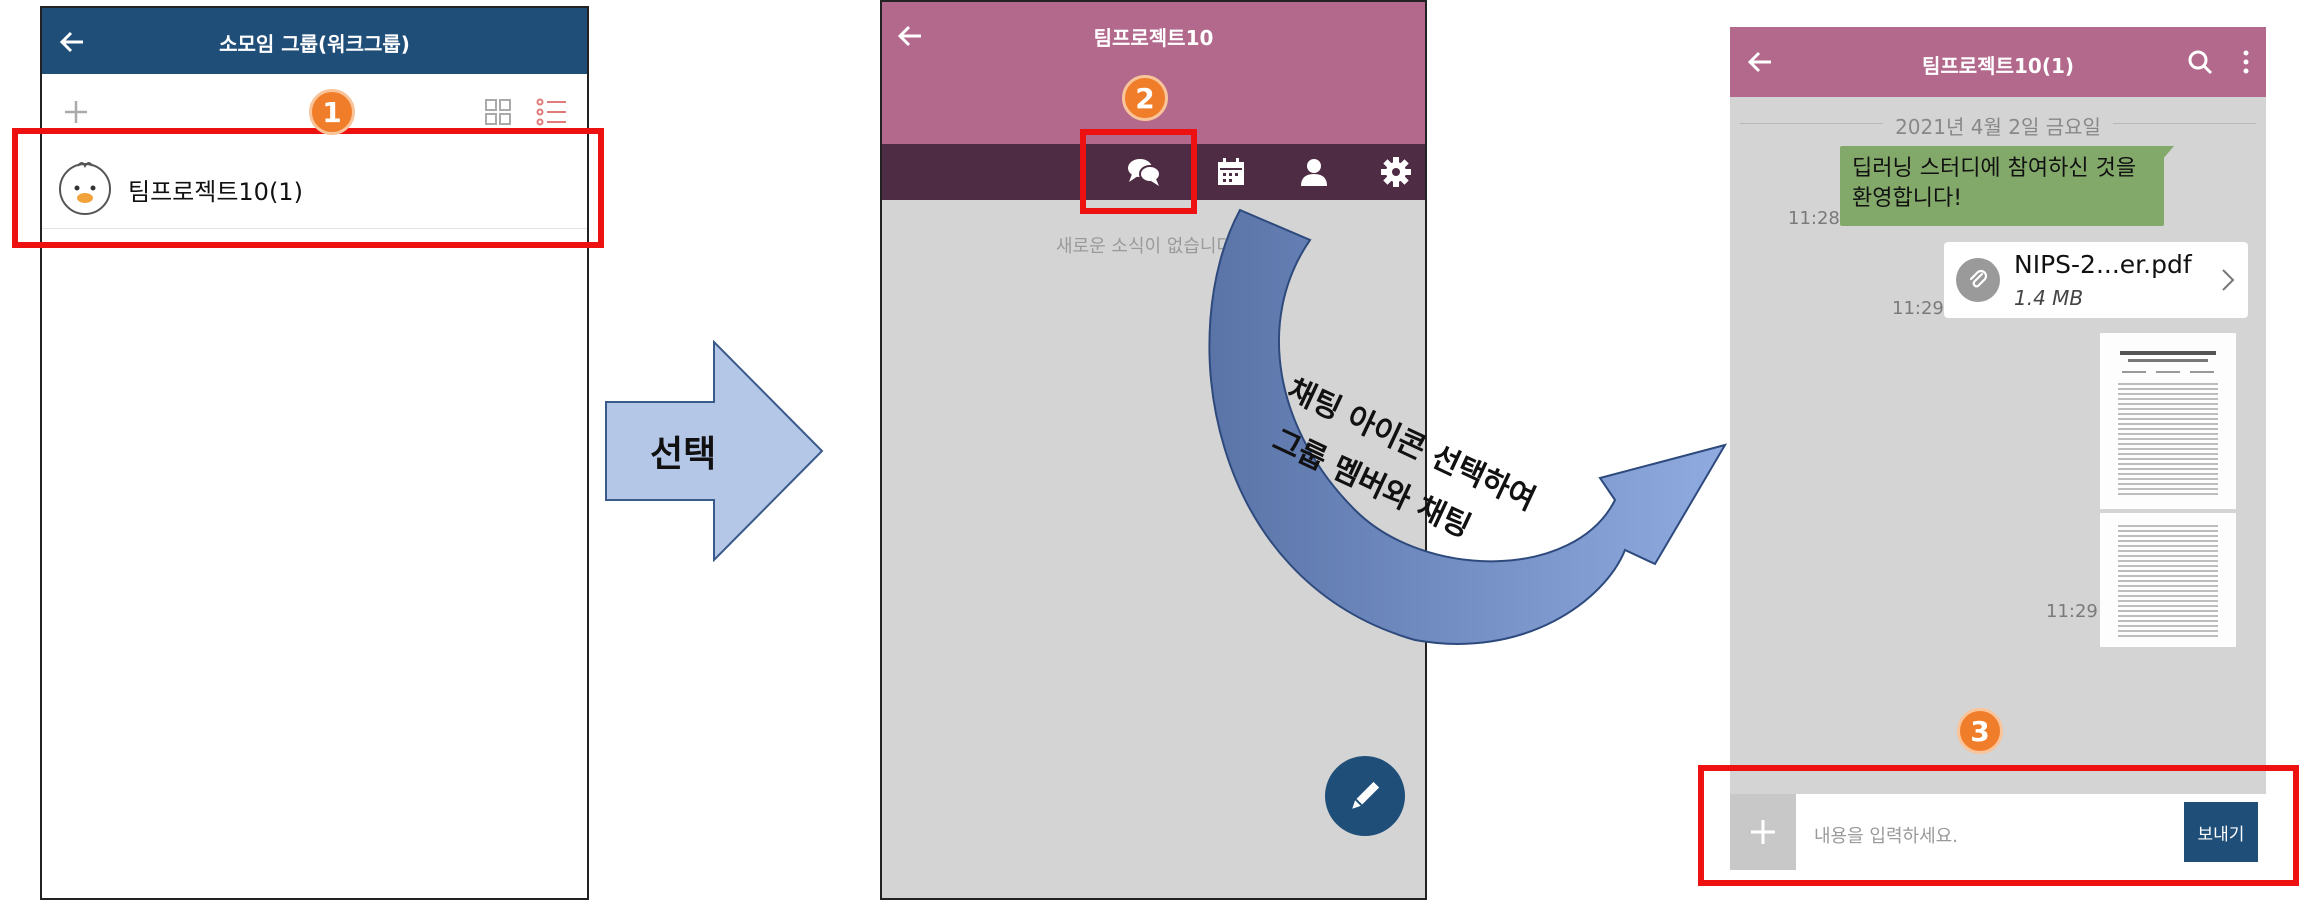  What do you see at coordinates (308, 188) in the screenshot?
I see `highlight-box-group-item` at bounding box center [308, 188].